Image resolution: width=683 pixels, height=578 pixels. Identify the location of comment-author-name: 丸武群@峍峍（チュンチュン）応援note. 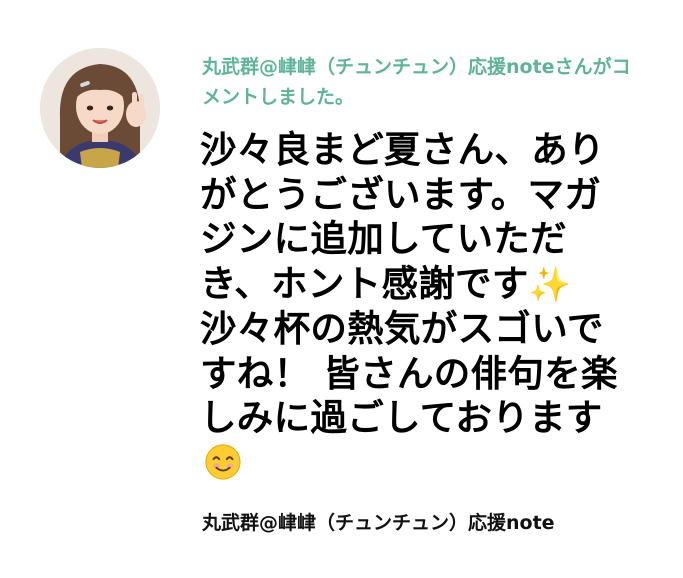
(422, 523).